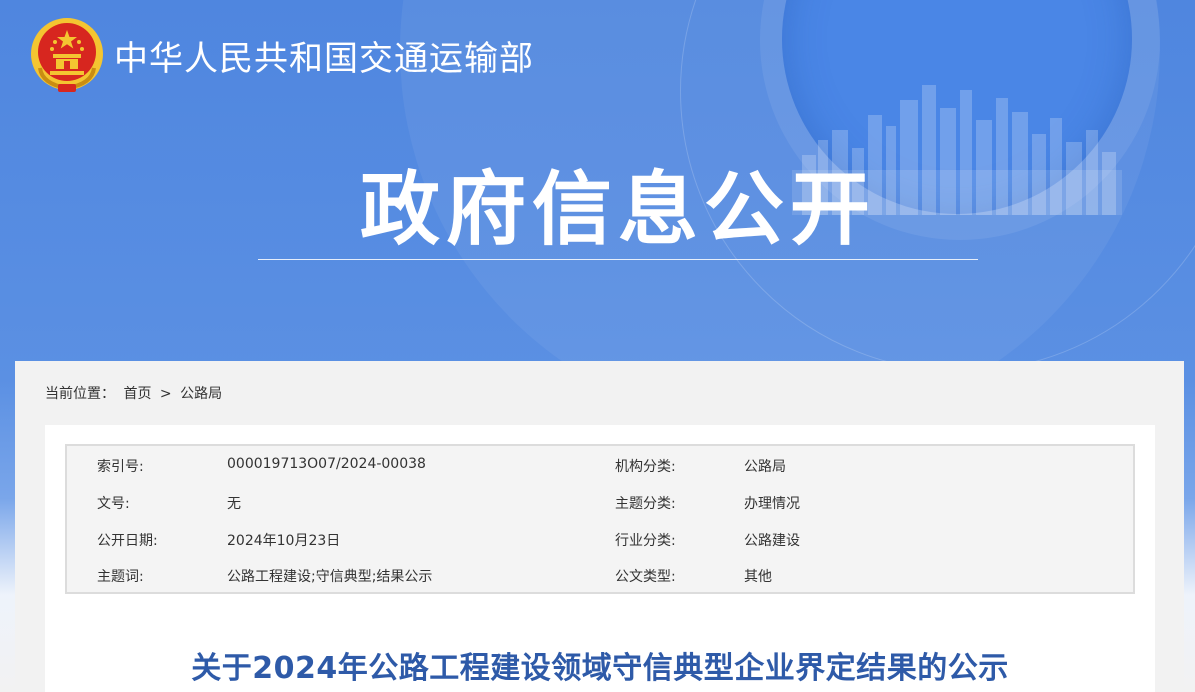 The height and width of the screenshot is (692, 1195). Describe the element at coordinates (765, 467) in the screenshot. I see `metadata-value: 公路局` at that location.